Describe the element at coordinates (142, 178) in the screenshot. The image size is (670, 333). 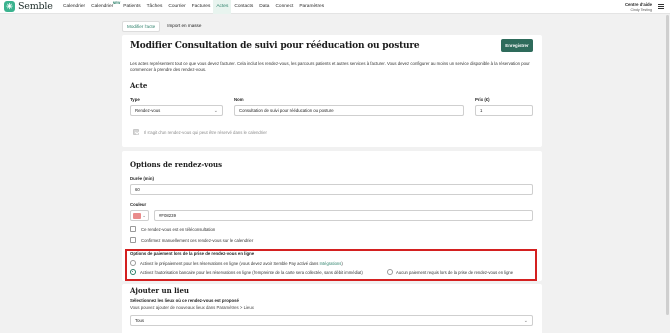
I see `duration-label: Durée (min)` at that location.